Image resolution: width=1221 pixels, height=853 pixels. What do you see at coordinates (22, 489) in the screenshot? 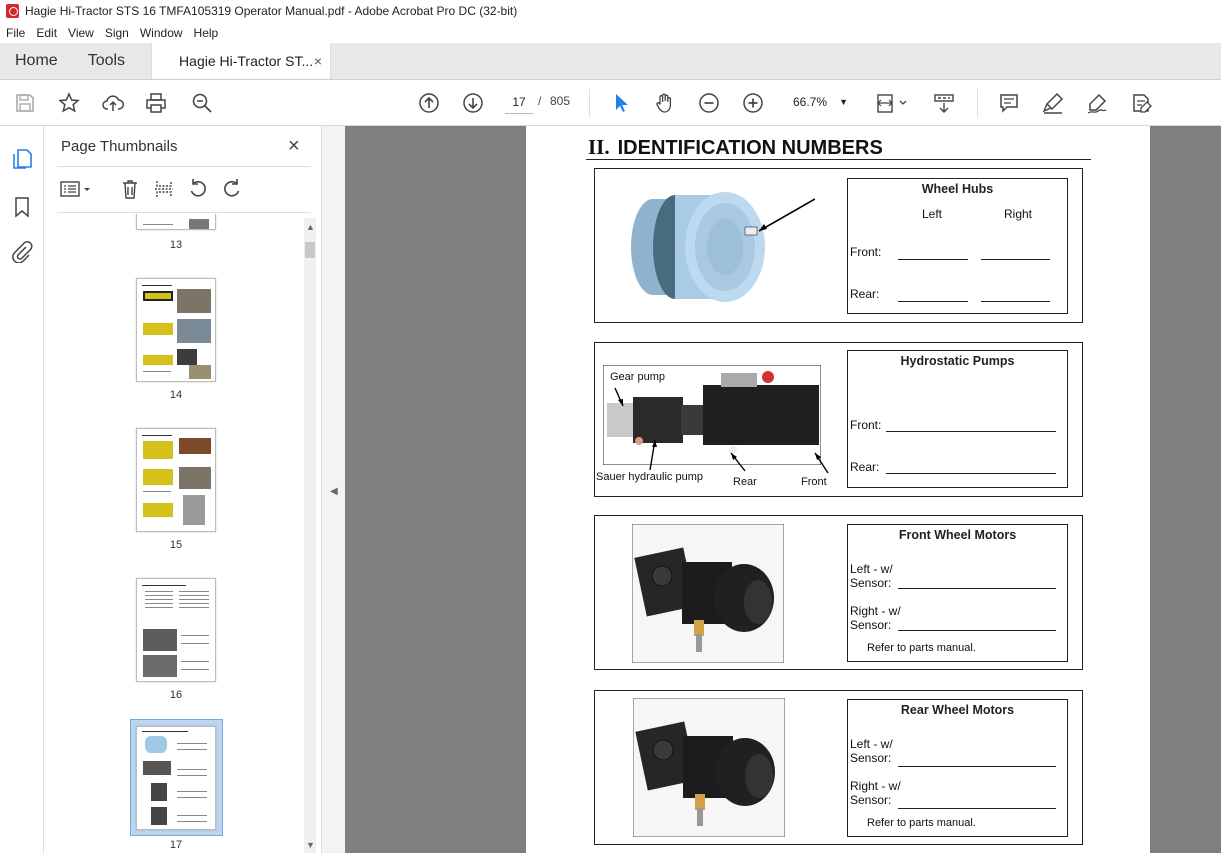
I see `left-nav-strip` at bounding box center [22, 489].